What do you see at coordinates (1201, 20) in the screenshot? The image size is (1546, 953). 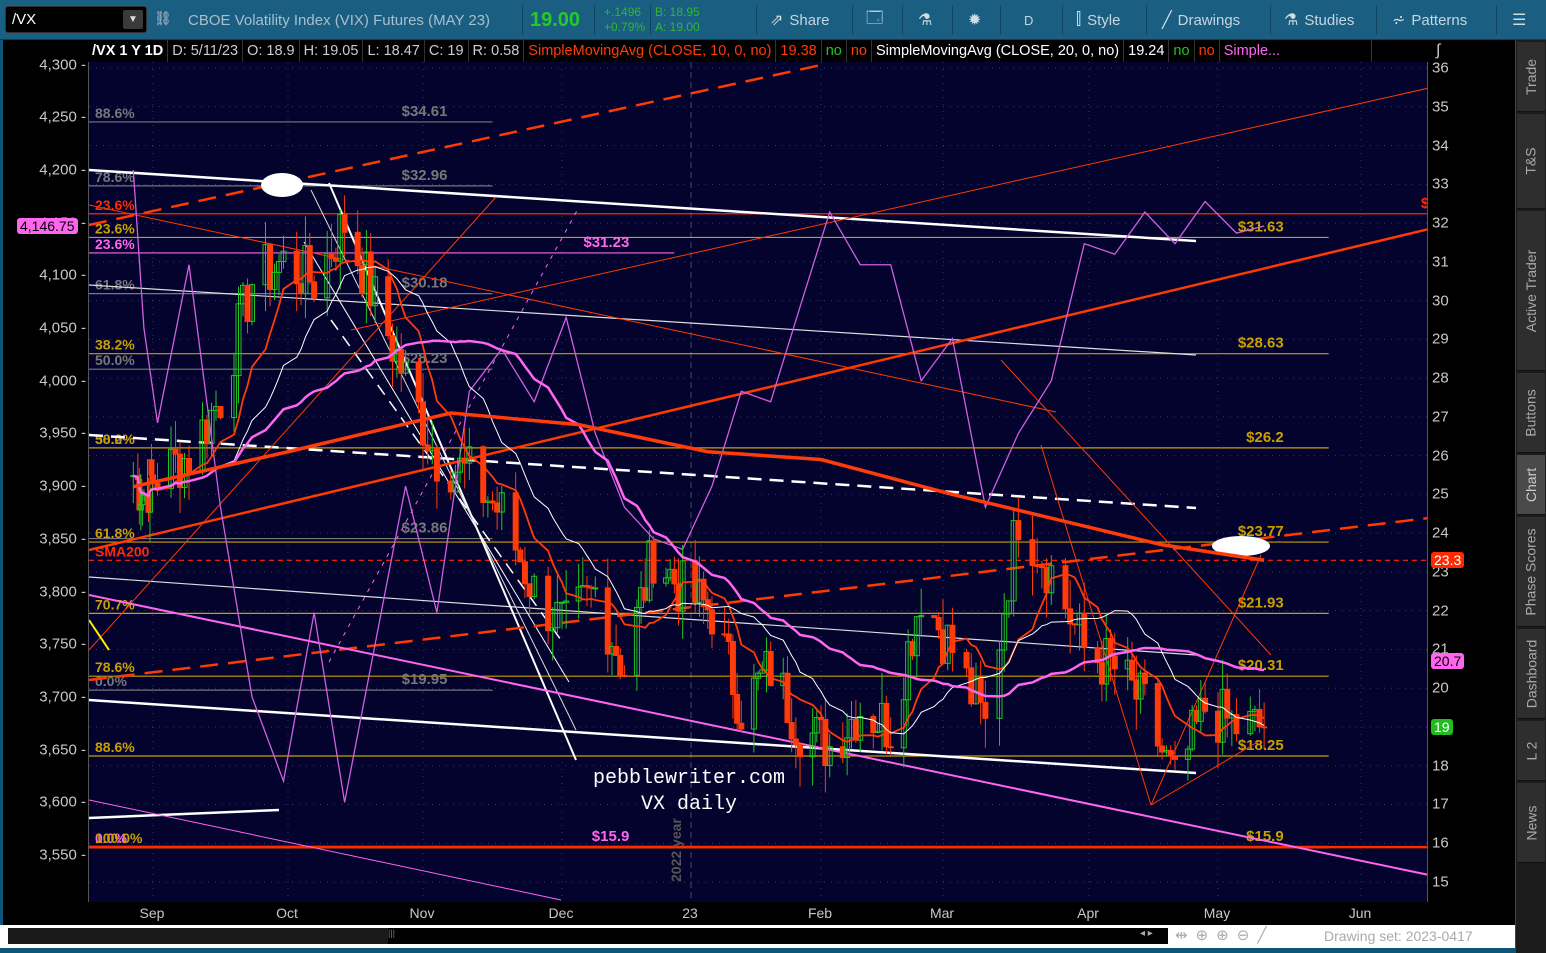 I see `drawings-button: ╱ Drawings` at bounding box center [1201, 20].